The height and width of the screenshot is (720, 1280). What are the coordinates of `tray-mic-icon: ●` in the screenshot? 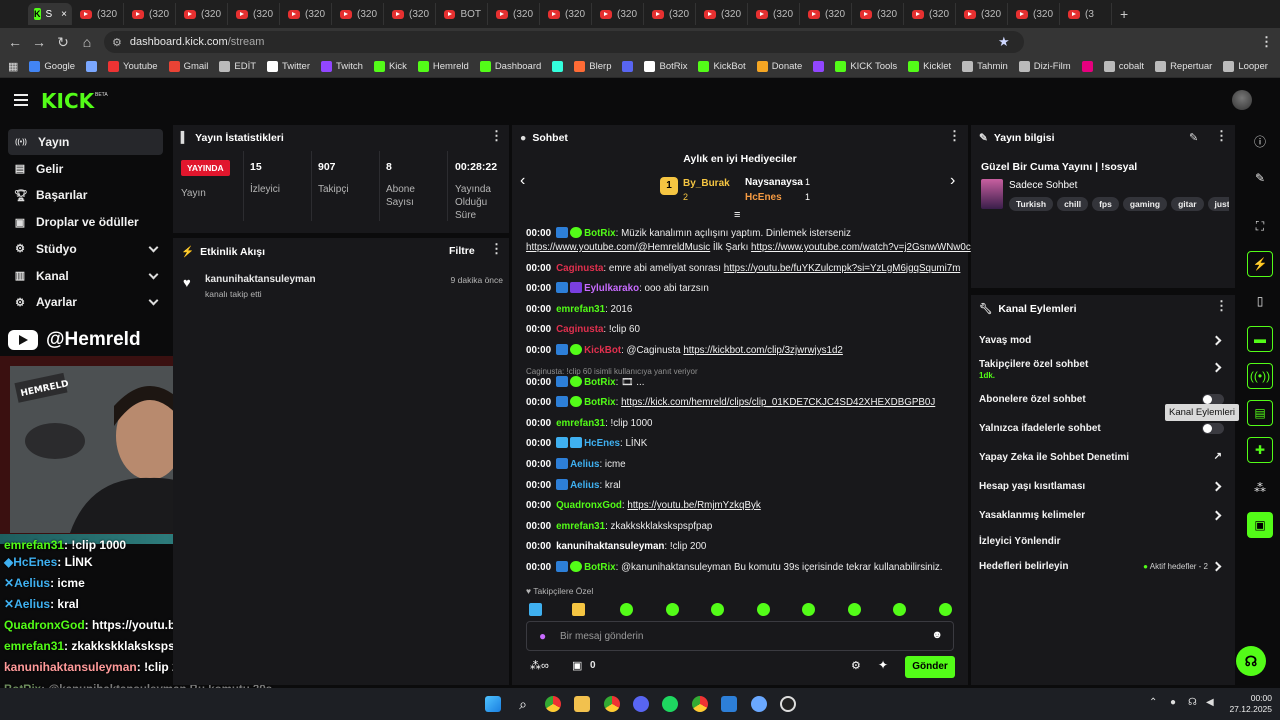 It's located at (1173, 702).